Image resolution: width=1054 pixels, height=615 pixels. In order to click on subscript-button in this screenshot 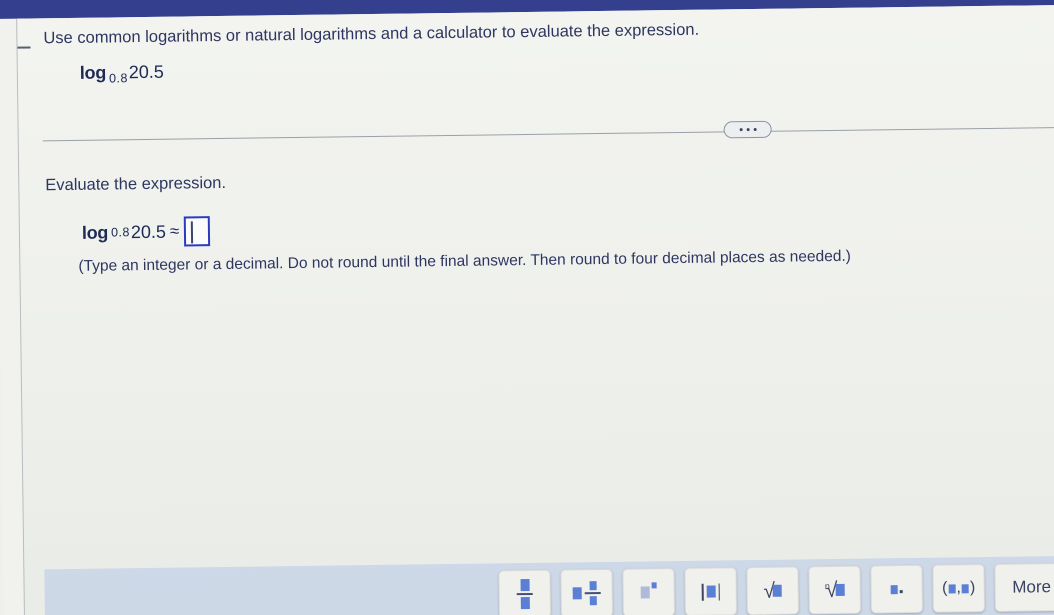, I will do `click(896, 589)`.